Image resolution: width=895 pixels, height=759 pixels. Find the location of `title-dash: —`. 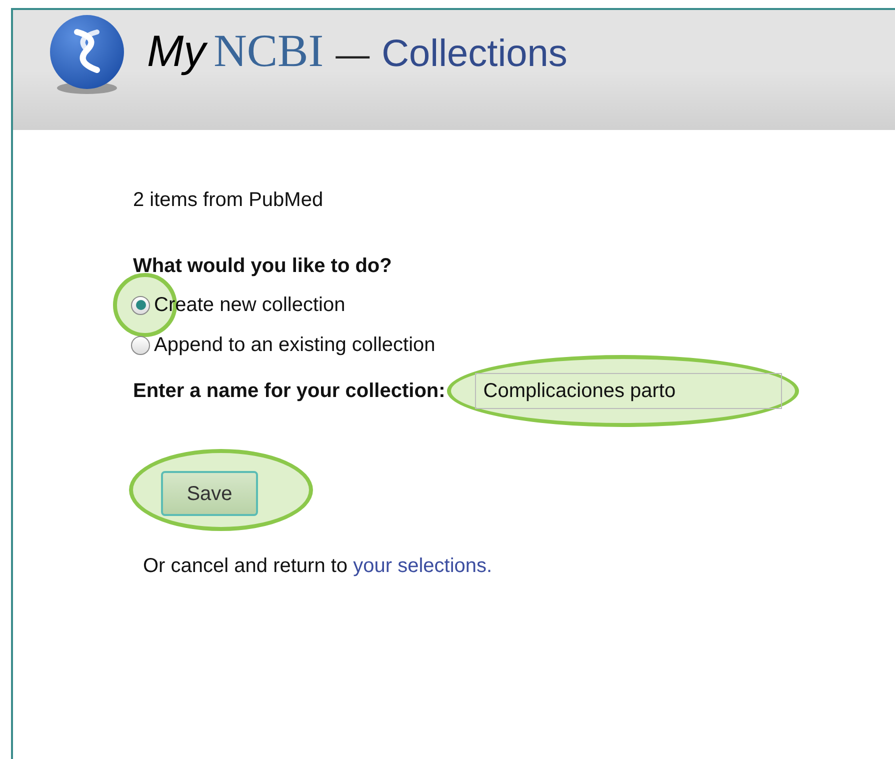

title-dash: — is located at coordinates (353, 55).